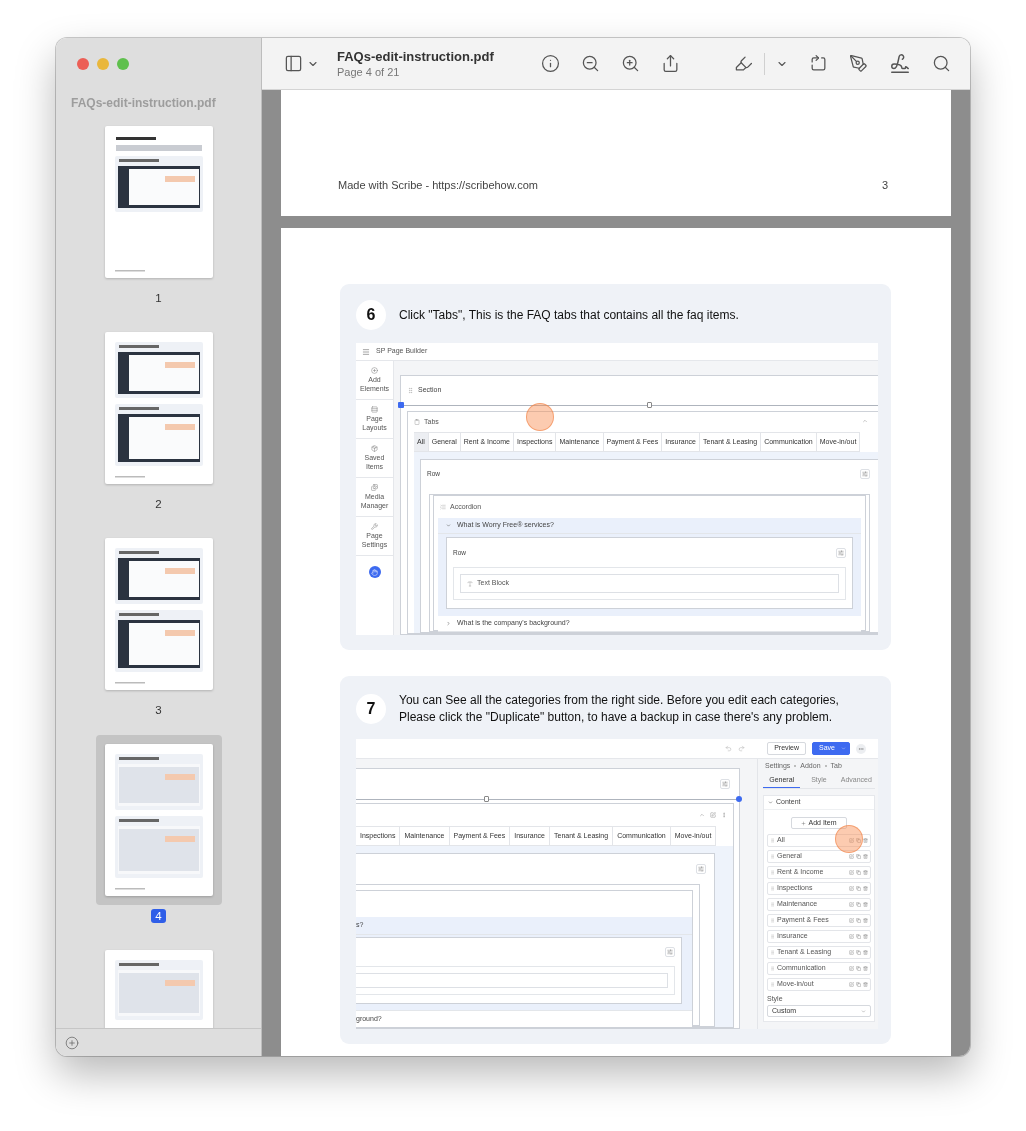  Describe the element at coordinates (630, 63) in the screenshot. I see `zoom-in-icon` at that location.